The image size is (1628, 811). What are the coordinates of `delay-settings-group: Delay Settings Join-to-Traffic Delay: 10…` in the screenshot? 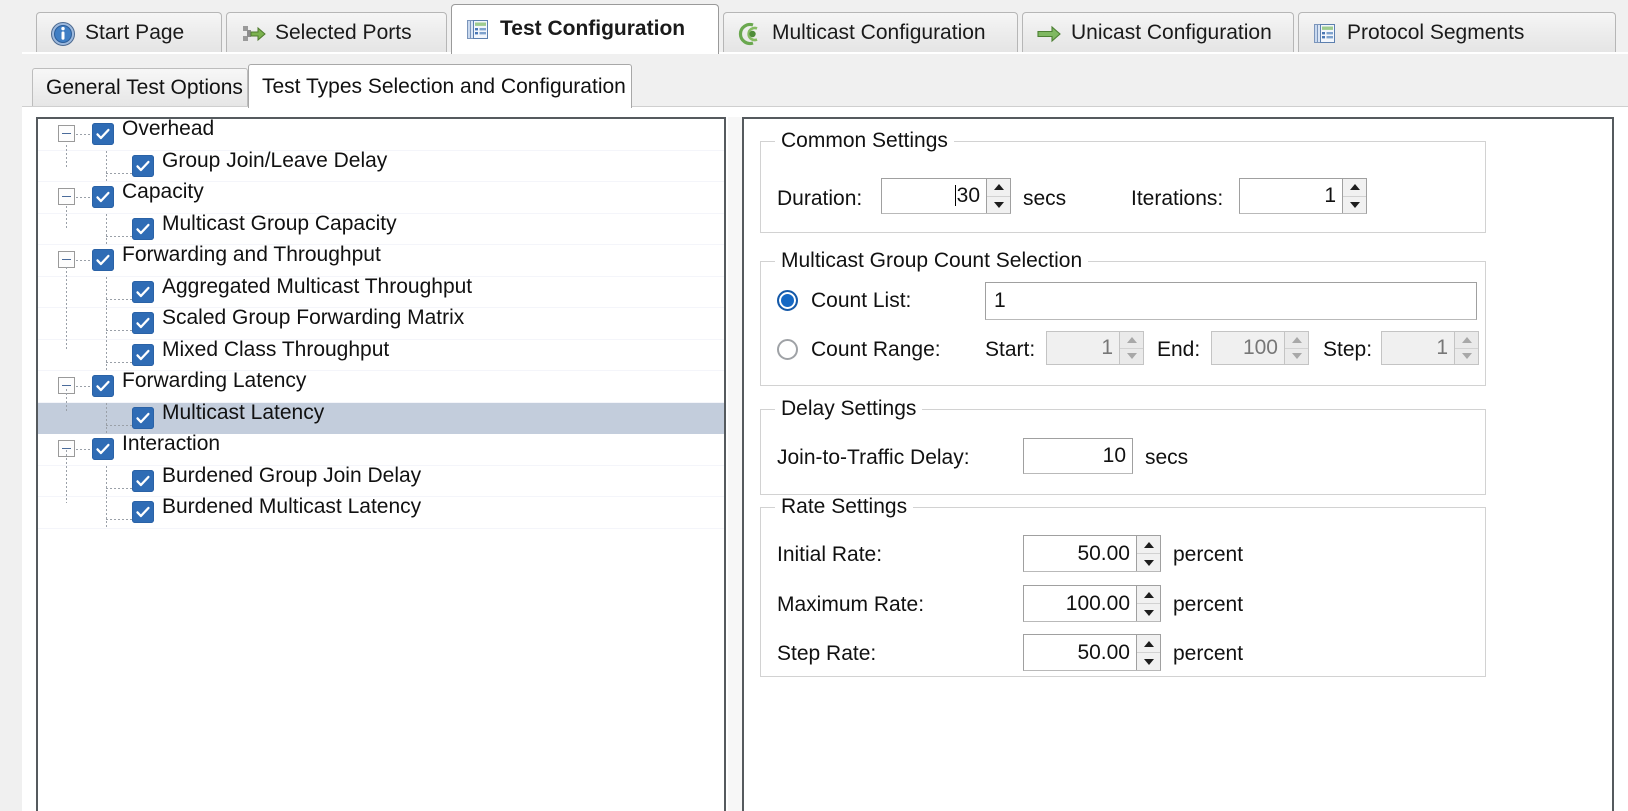 It's located at (1123, 446).